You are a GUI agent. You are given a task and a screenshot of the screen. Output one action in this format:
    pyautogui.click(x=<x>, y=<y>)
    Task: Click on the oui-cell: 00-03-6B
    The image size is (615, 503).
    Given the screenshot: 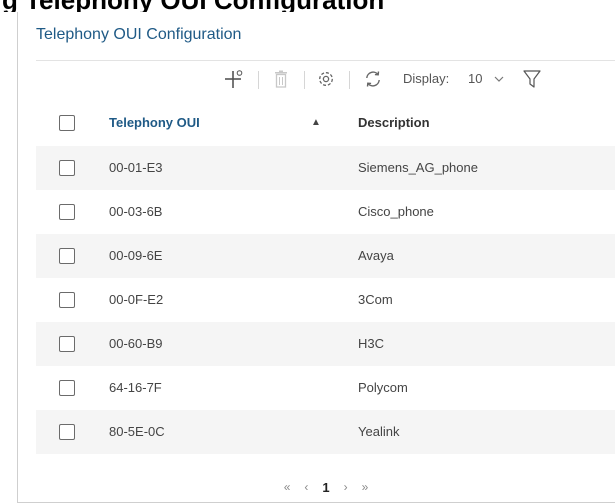 What is the action you would take?
    pyautogui.click(x=136, y=211)
    